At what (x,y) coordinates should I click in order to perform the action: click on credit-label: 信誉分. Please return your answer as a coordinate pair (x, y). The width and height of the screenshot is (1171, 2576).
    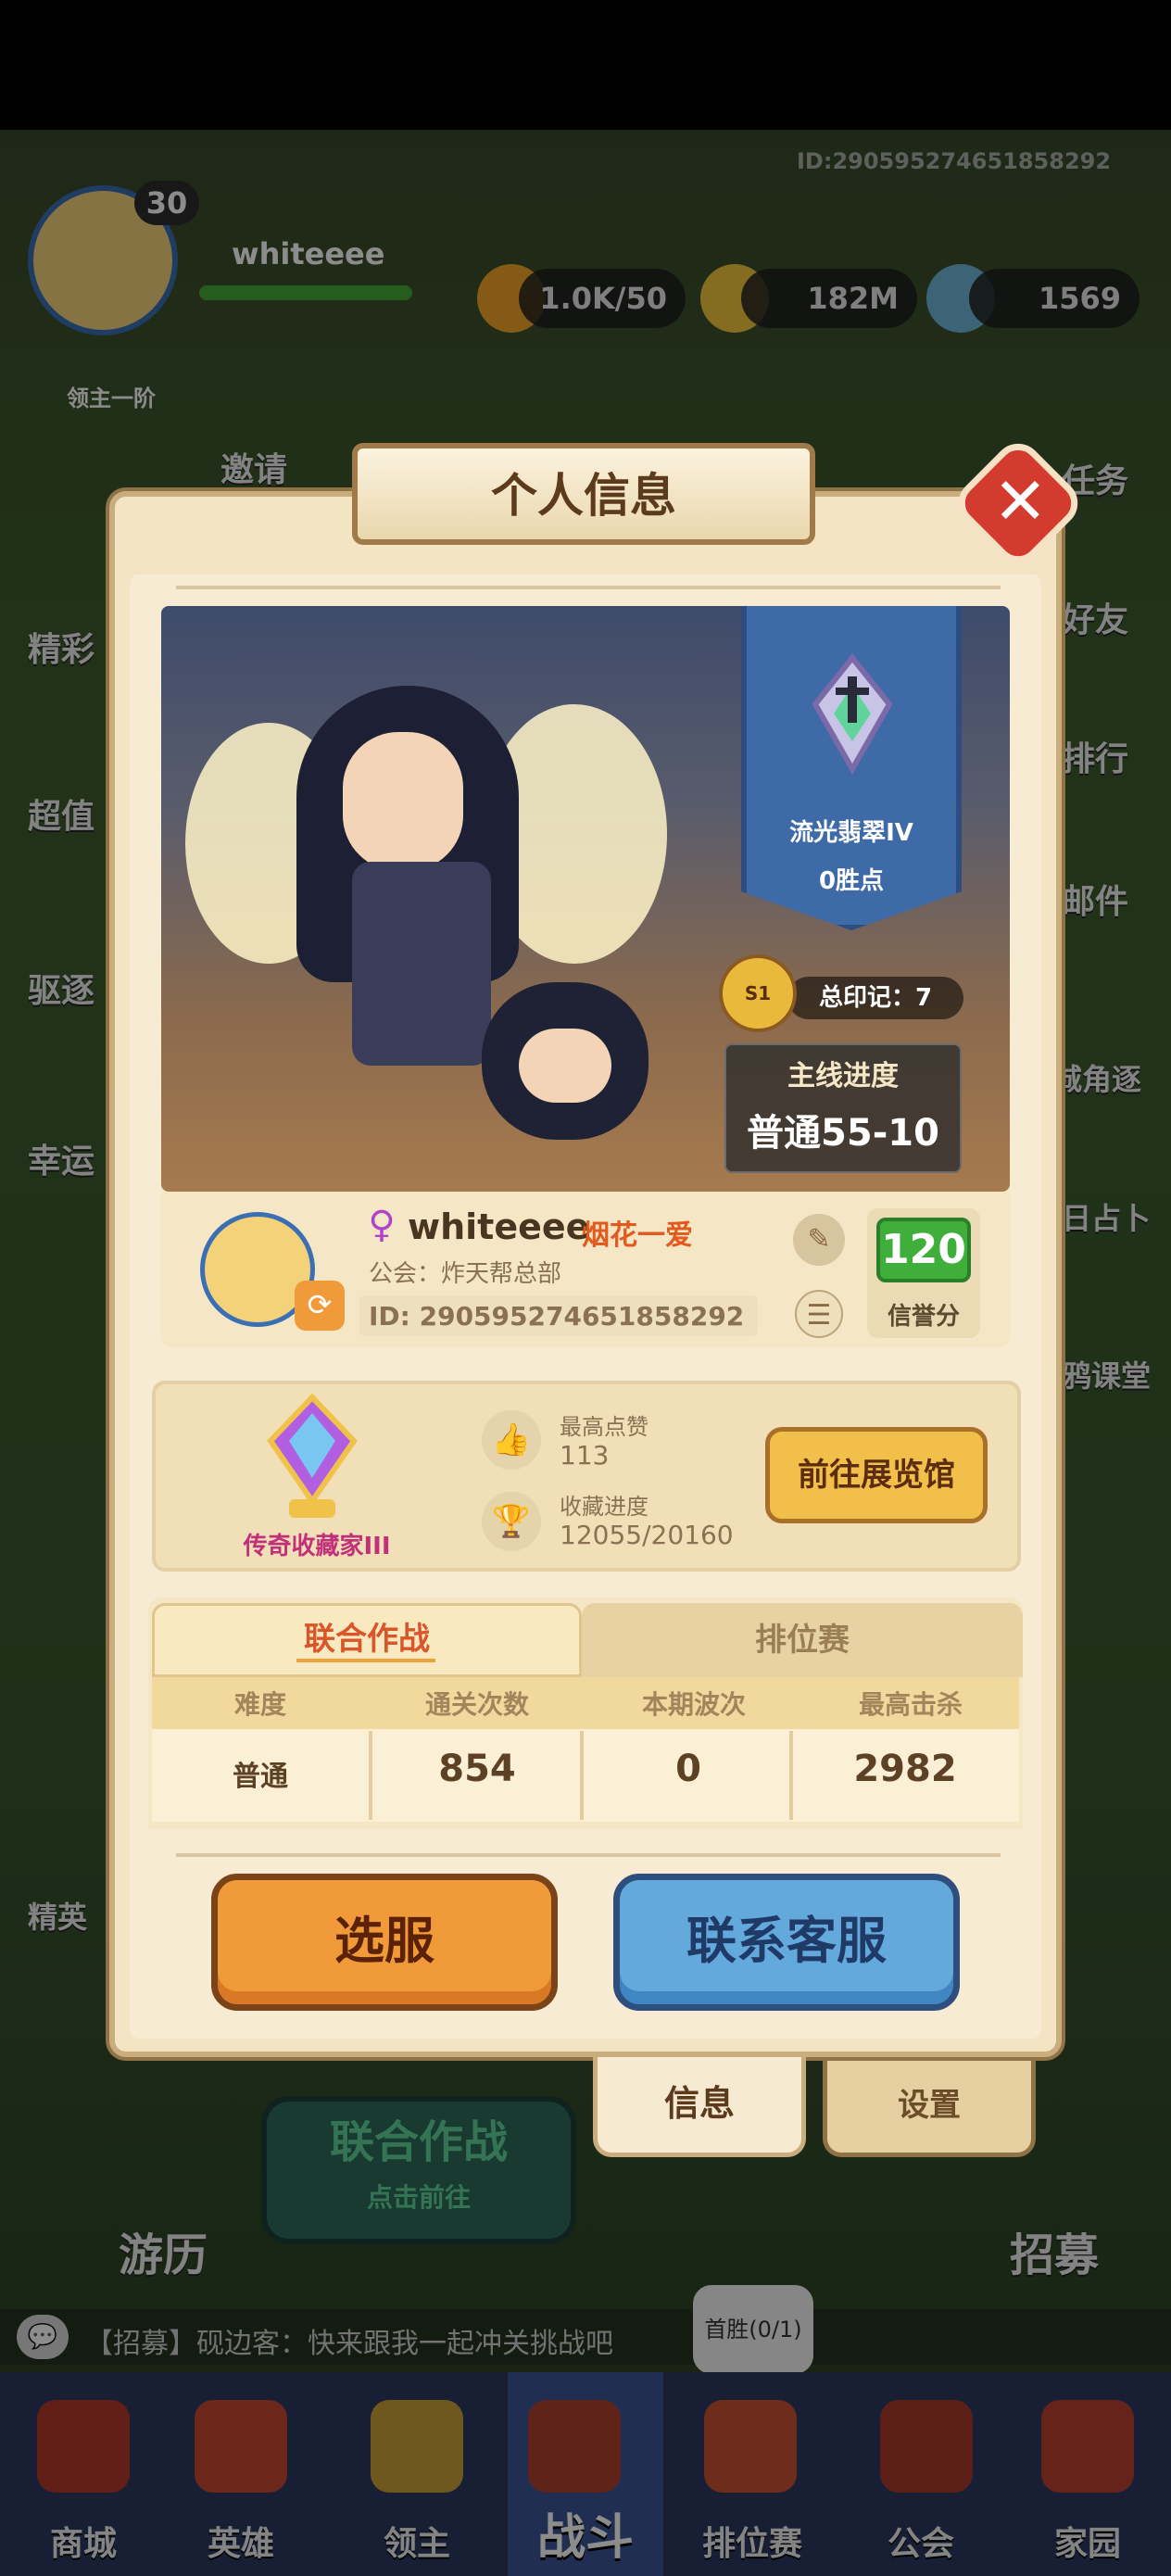
    Looking at the image, I should click on (924, 1317).